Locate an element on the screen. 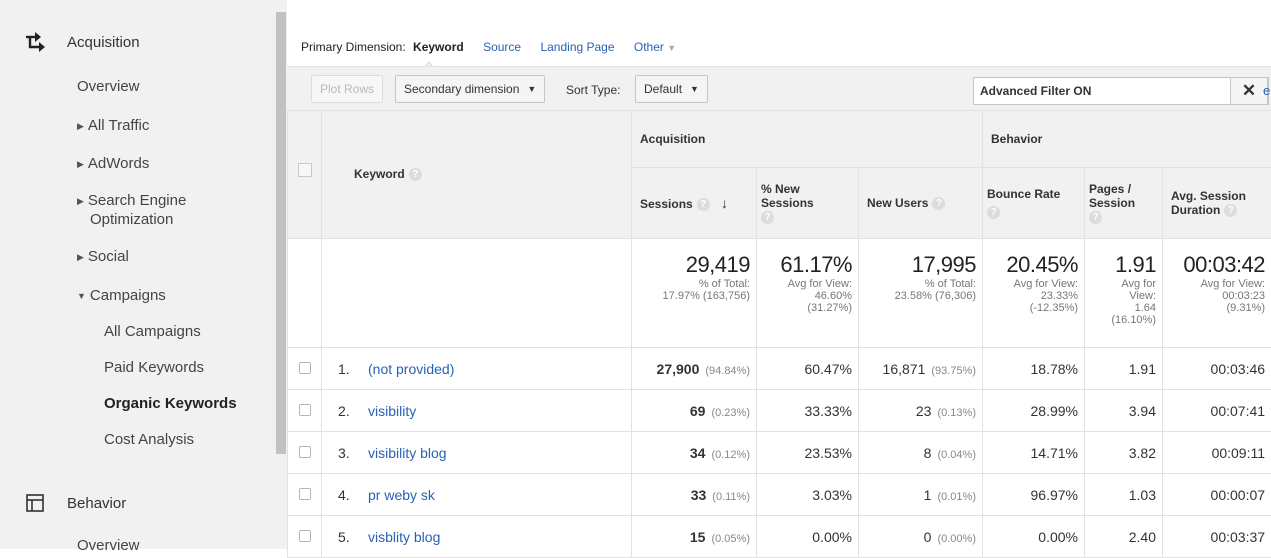 The width and height of the screenshot is (1271, 558). pages-session-header: Pages / Session ? is located at coordinates (1124, 203).